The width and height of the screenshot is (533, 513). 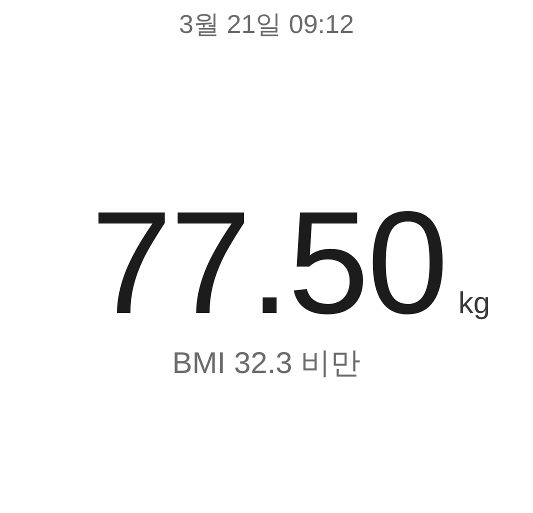 I want to click on bmi-label: BMI 32.3 비만, so click(x=266, y=364).